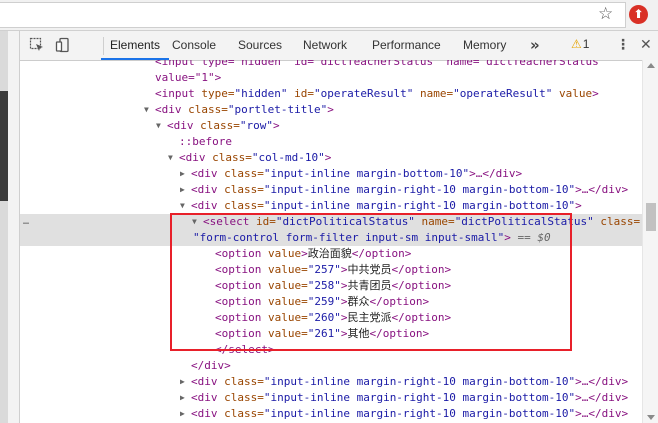 This screenshot has height=423, width=658. Describe the element at coordinates (623, 45) in the screenshot. I see `customize-menu-icon: ⋮` at that location.